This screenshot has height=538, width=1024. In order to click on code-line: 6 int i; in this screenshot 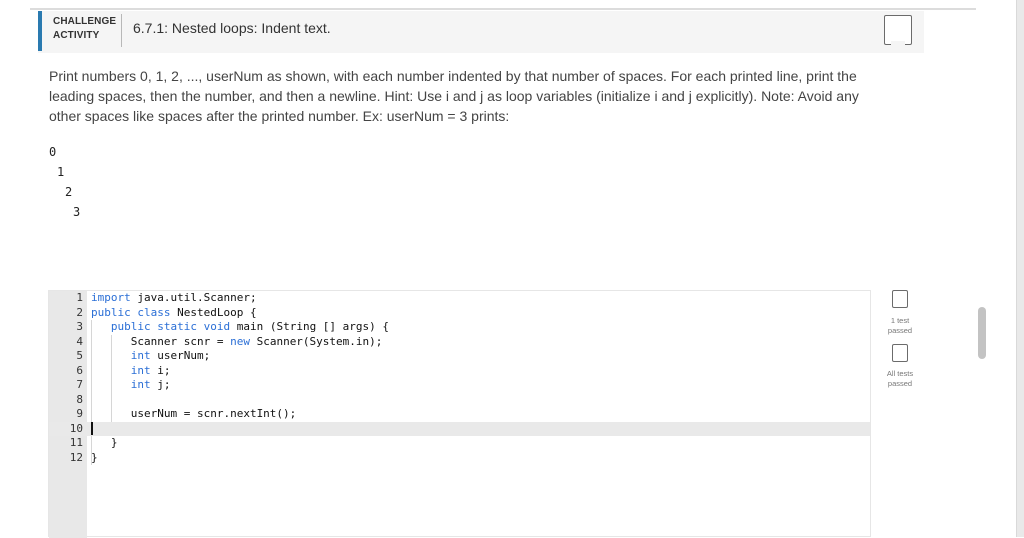, I will do `click(459, 371)`.